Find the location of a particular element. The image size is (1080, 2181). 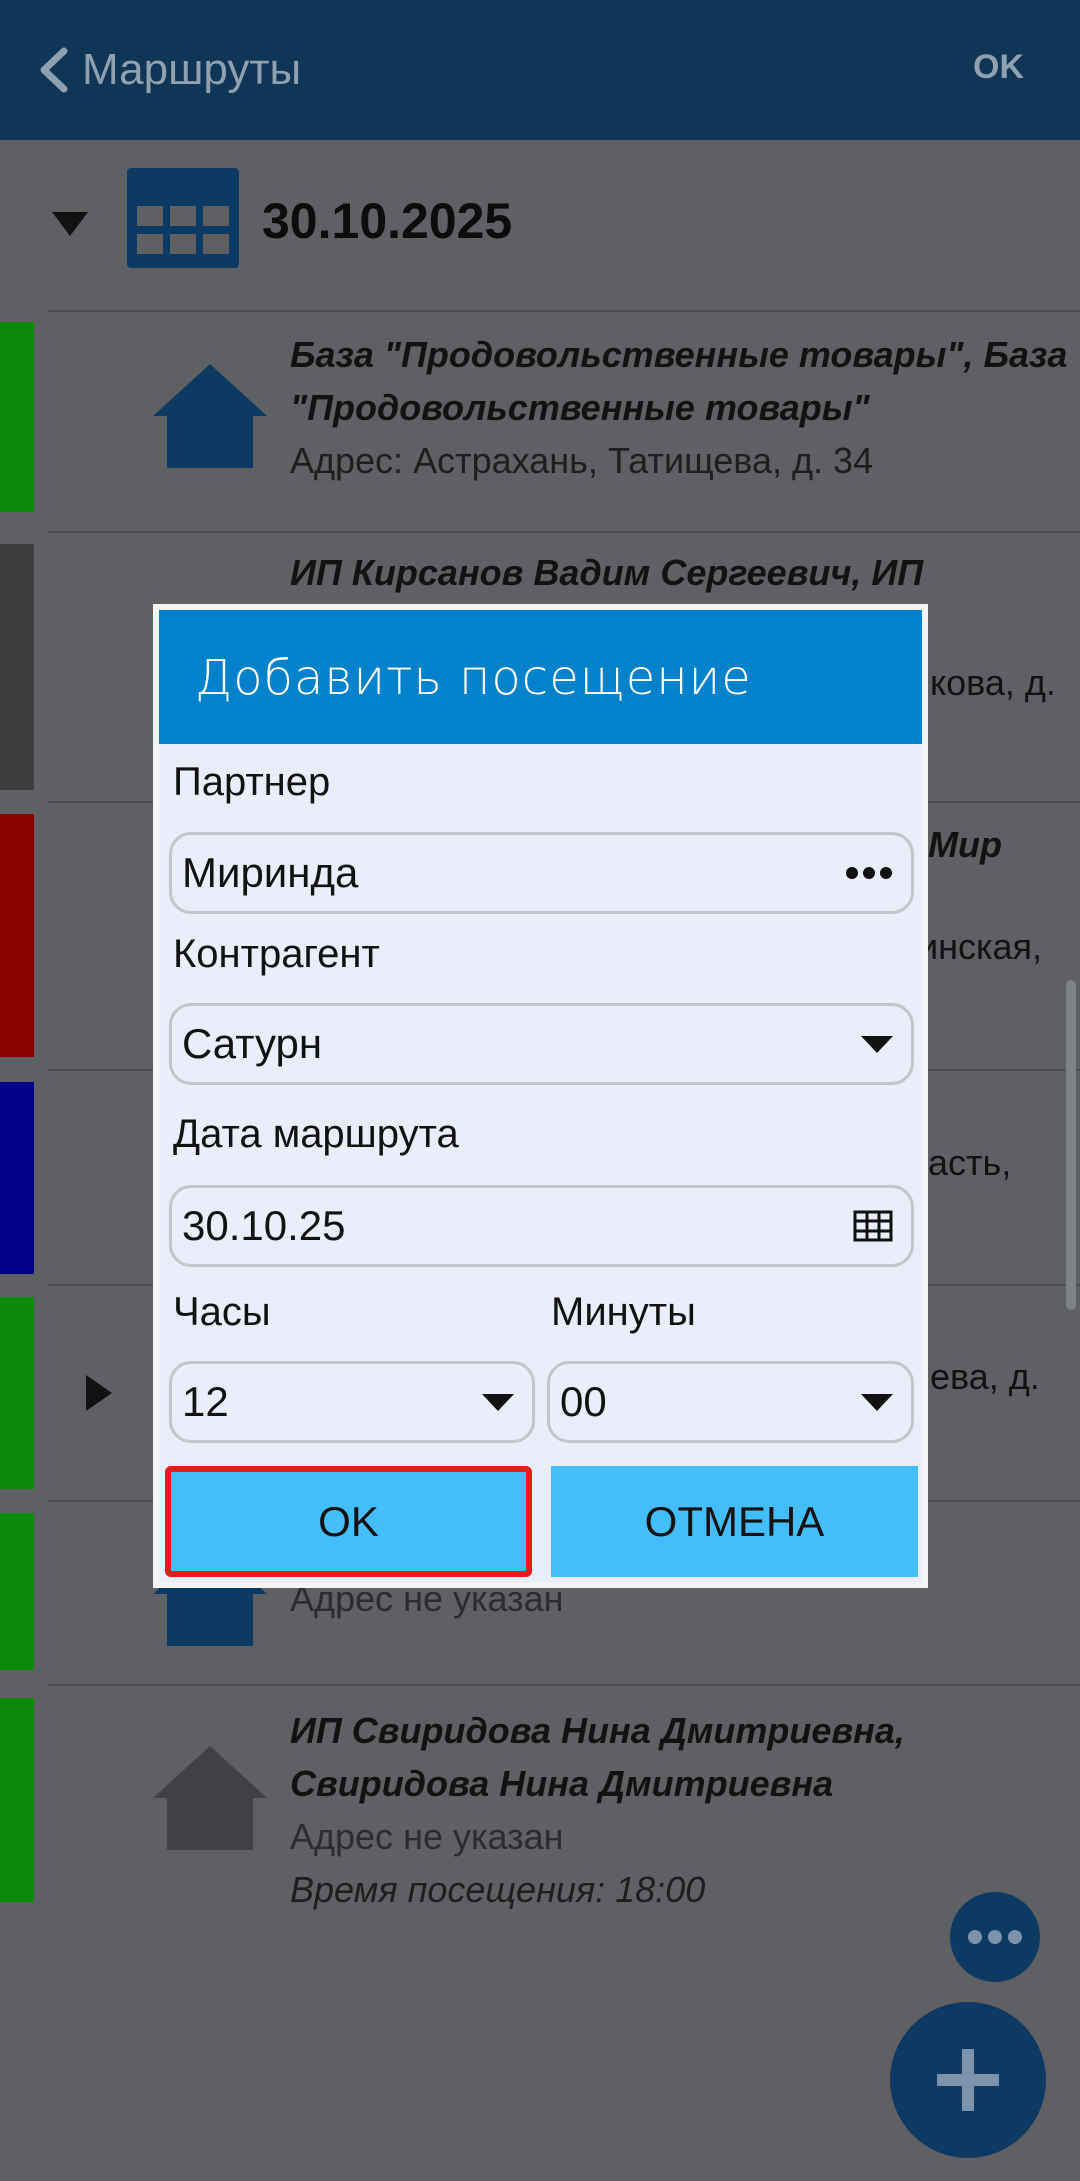

dialog-header: Добавить посещение is located at coordinates (540, 677).